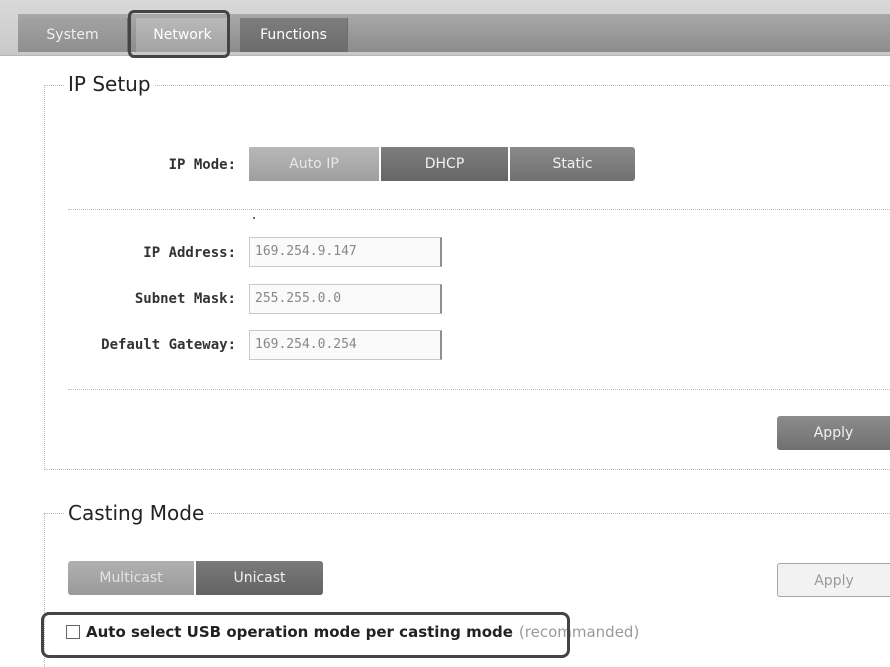  I want to click on ip-apply-button: Apply, so click(833, 433).